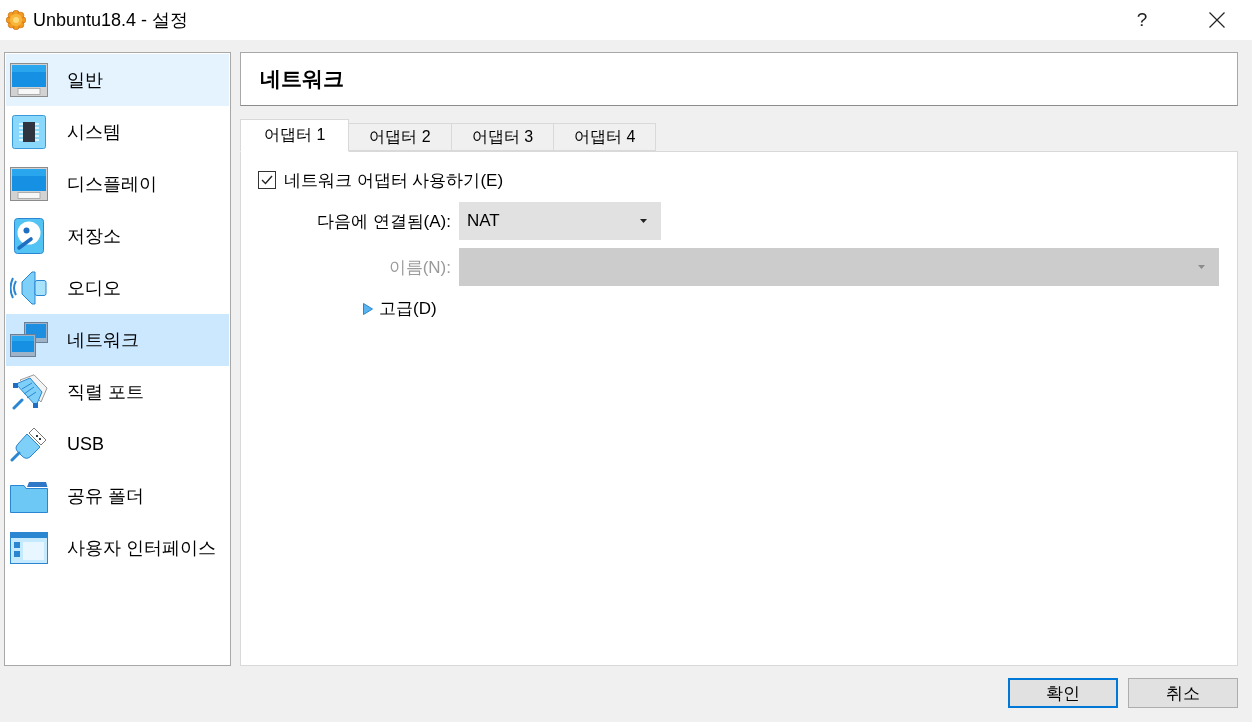  What do you see at coordinates (1217, 20) in the screenshot?
I see `close-icon` at bounding box center [1217, 20].